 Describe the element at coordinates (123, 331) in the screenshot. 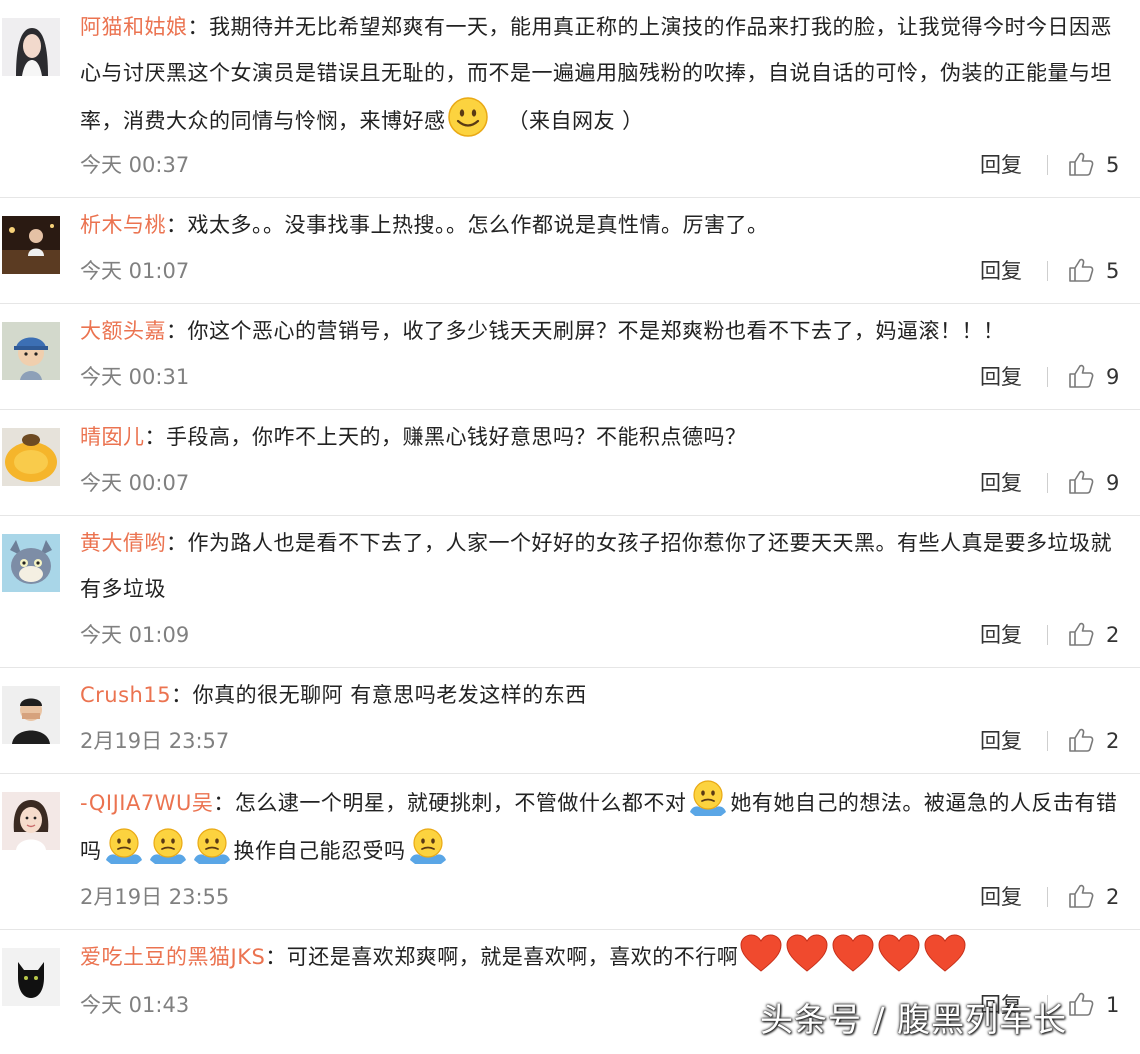

I see `username-link: 大额头嘉` at that location.